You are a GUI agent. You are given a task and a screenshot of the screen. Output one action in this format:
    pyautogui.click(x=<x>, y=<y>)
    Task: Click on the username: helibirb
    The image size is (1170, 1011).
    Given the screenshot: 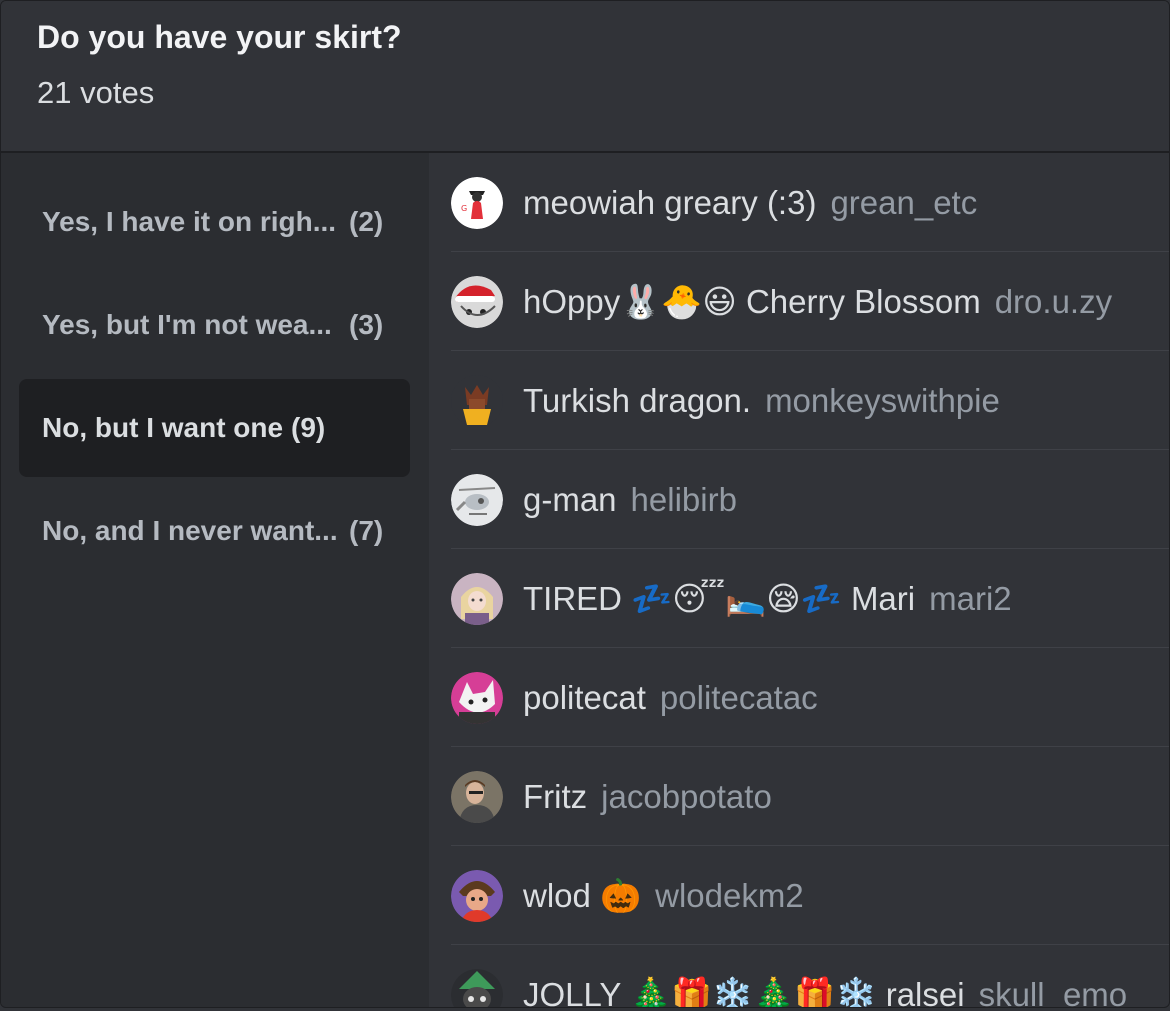 What is the action you would take?
    pyautogui.click(x=683, y=499)
    